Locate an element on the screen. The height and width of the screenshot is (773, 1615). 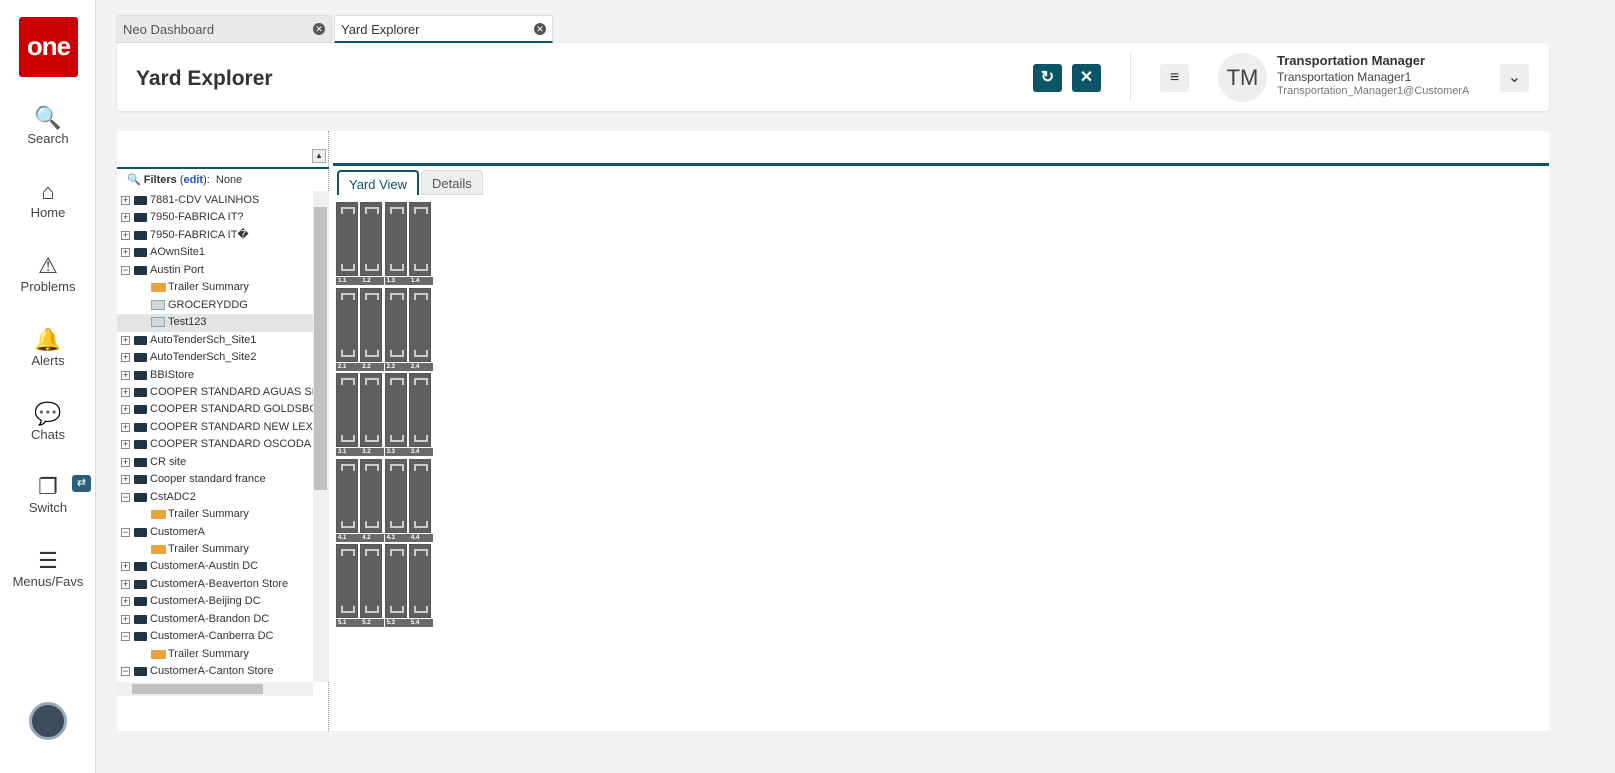
yard-slot: 5.2 is located at coordinates (372, 586).